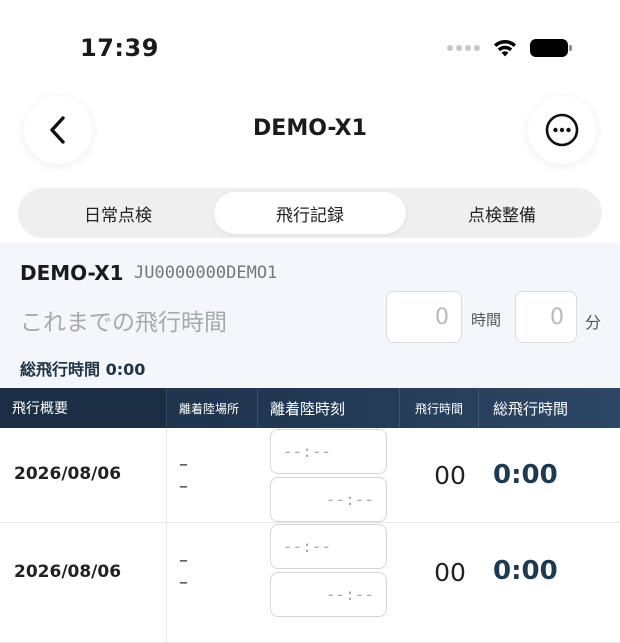  What do you see at coordinates (83, 408) in the screenshot?
I see `header-flight-summary: 飛行概要` at bounding box center [83, 408].